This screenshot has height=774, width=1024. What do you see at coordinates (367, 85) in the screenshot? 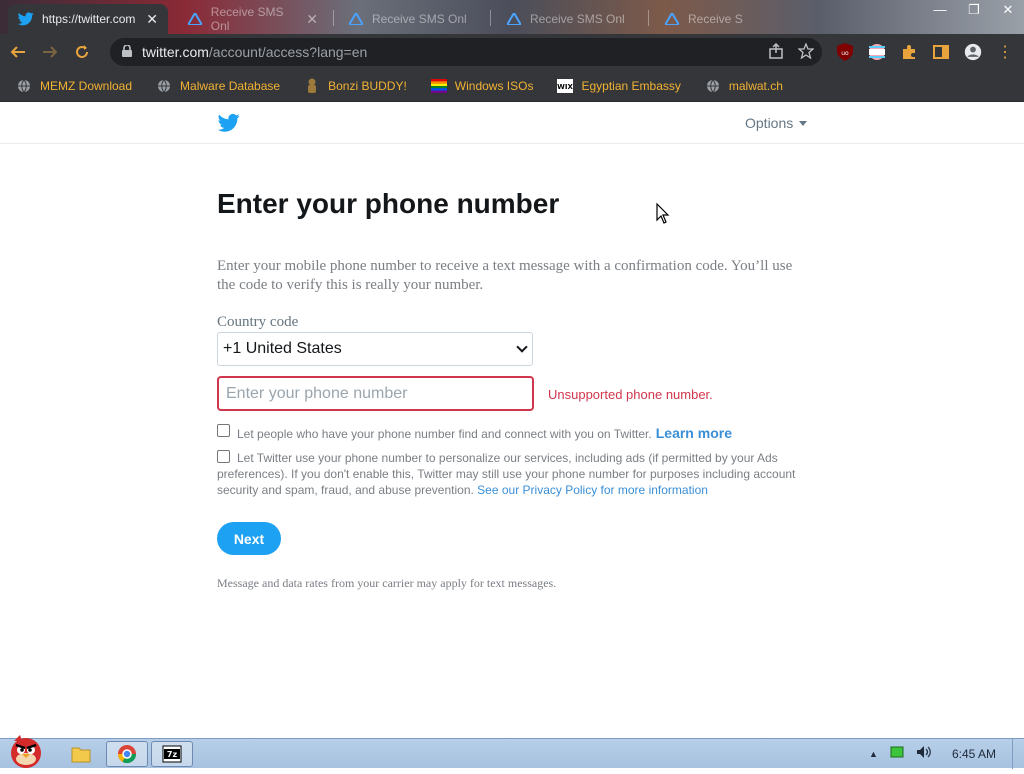
I see `bookmark-label: Bonzi BUDDY!` at bounding box center [367, 85].